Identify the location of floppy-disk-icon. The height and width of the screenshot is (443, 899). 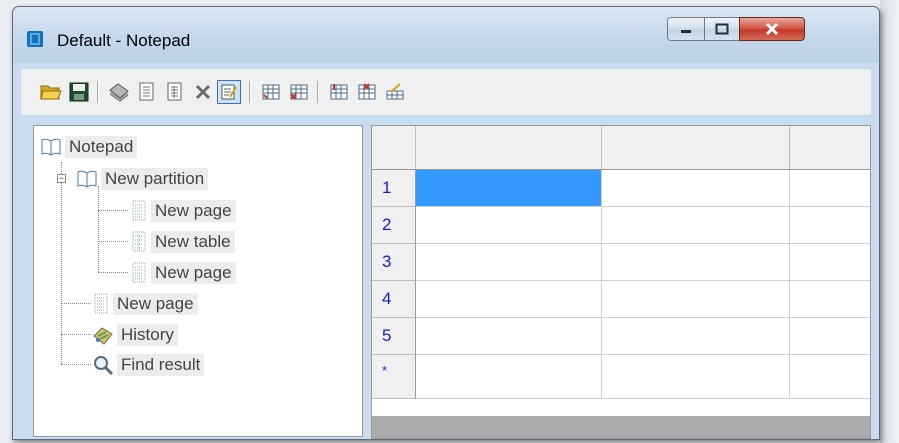
(79, 92).